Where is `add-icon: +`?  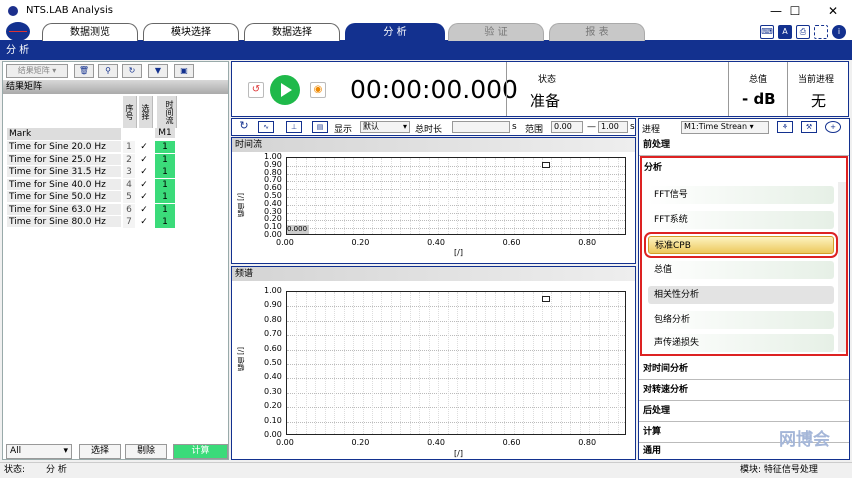
add-icon: + is located at coordinates (833, 127).